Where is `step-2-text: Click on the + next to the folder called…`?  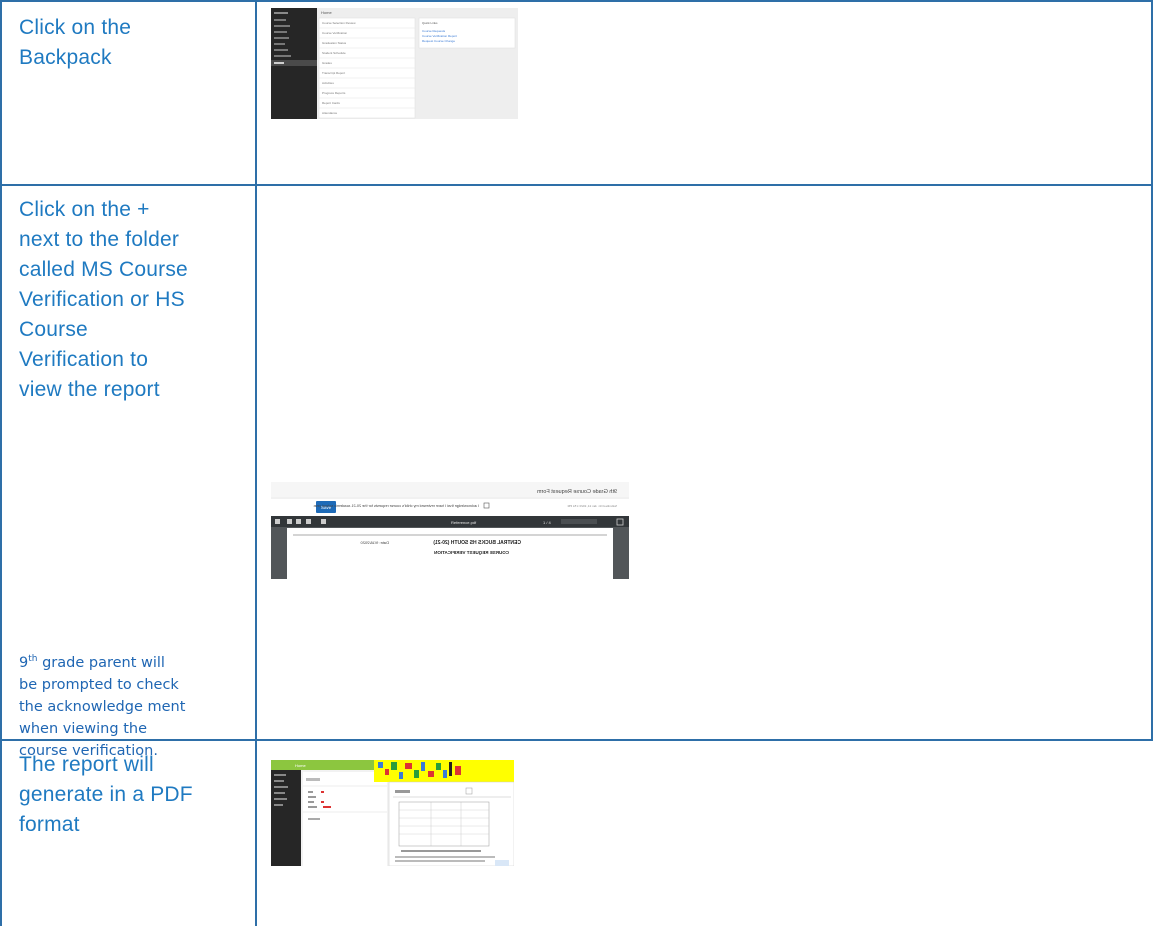 step-2-text: Click on the + next to the folder called… is located at coordinates (103, 300).